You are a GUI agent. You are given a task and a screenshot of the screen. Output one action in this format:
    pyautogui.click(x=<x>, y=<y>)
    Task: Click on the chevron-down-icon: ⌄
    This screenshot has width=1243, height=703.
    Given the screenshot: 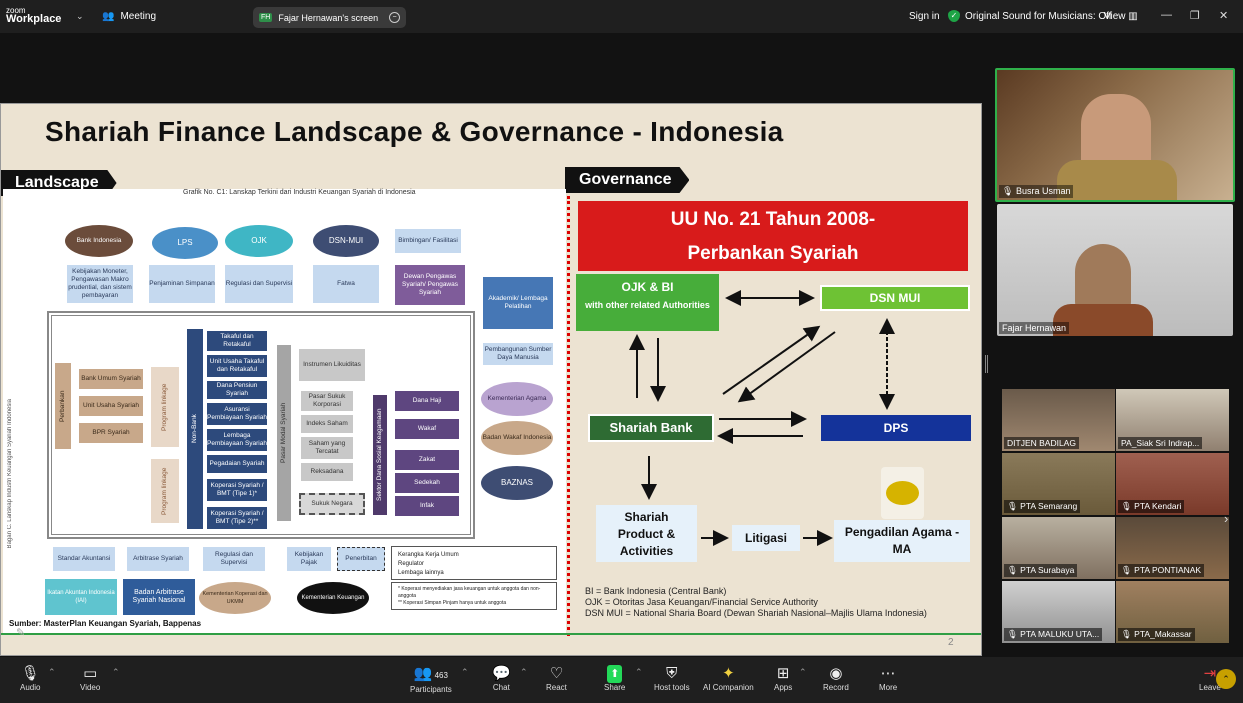 What is the action you would take?
    pyautogui.click(x=80, y=16)
    